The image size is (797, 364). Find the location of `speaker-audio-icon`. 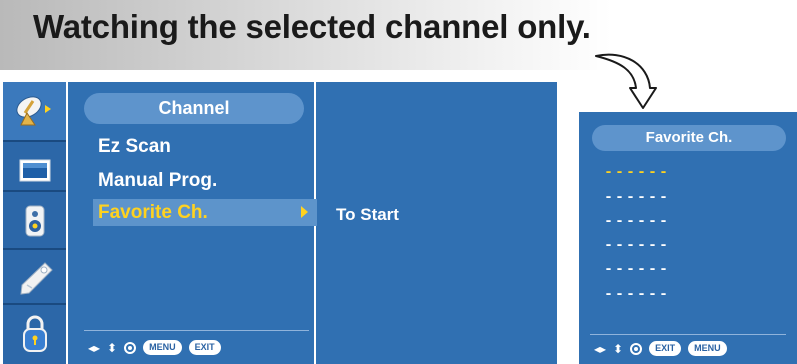

speaker-audio-icon is located at coordinates (34, 221).